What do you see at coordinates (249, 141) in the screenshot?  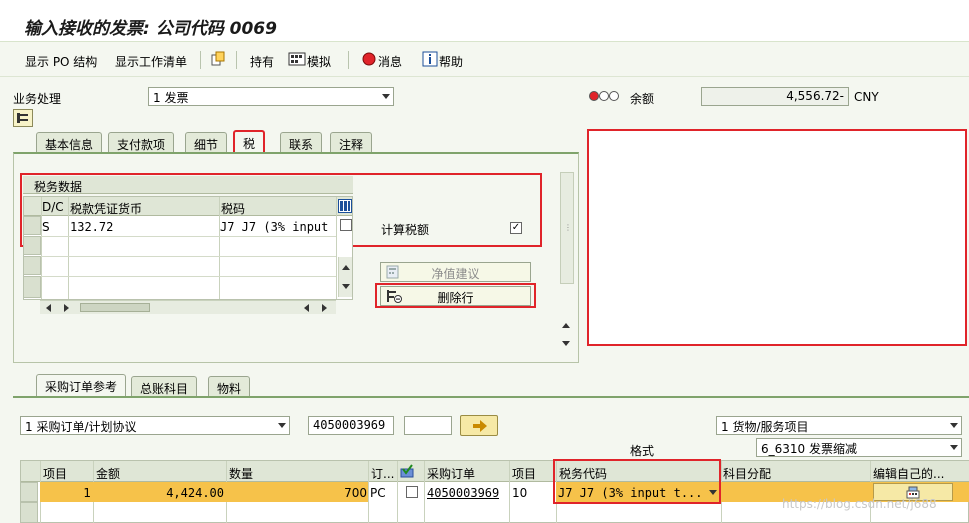 I see `tab-tax: 税` at bounding box center [249, 141].